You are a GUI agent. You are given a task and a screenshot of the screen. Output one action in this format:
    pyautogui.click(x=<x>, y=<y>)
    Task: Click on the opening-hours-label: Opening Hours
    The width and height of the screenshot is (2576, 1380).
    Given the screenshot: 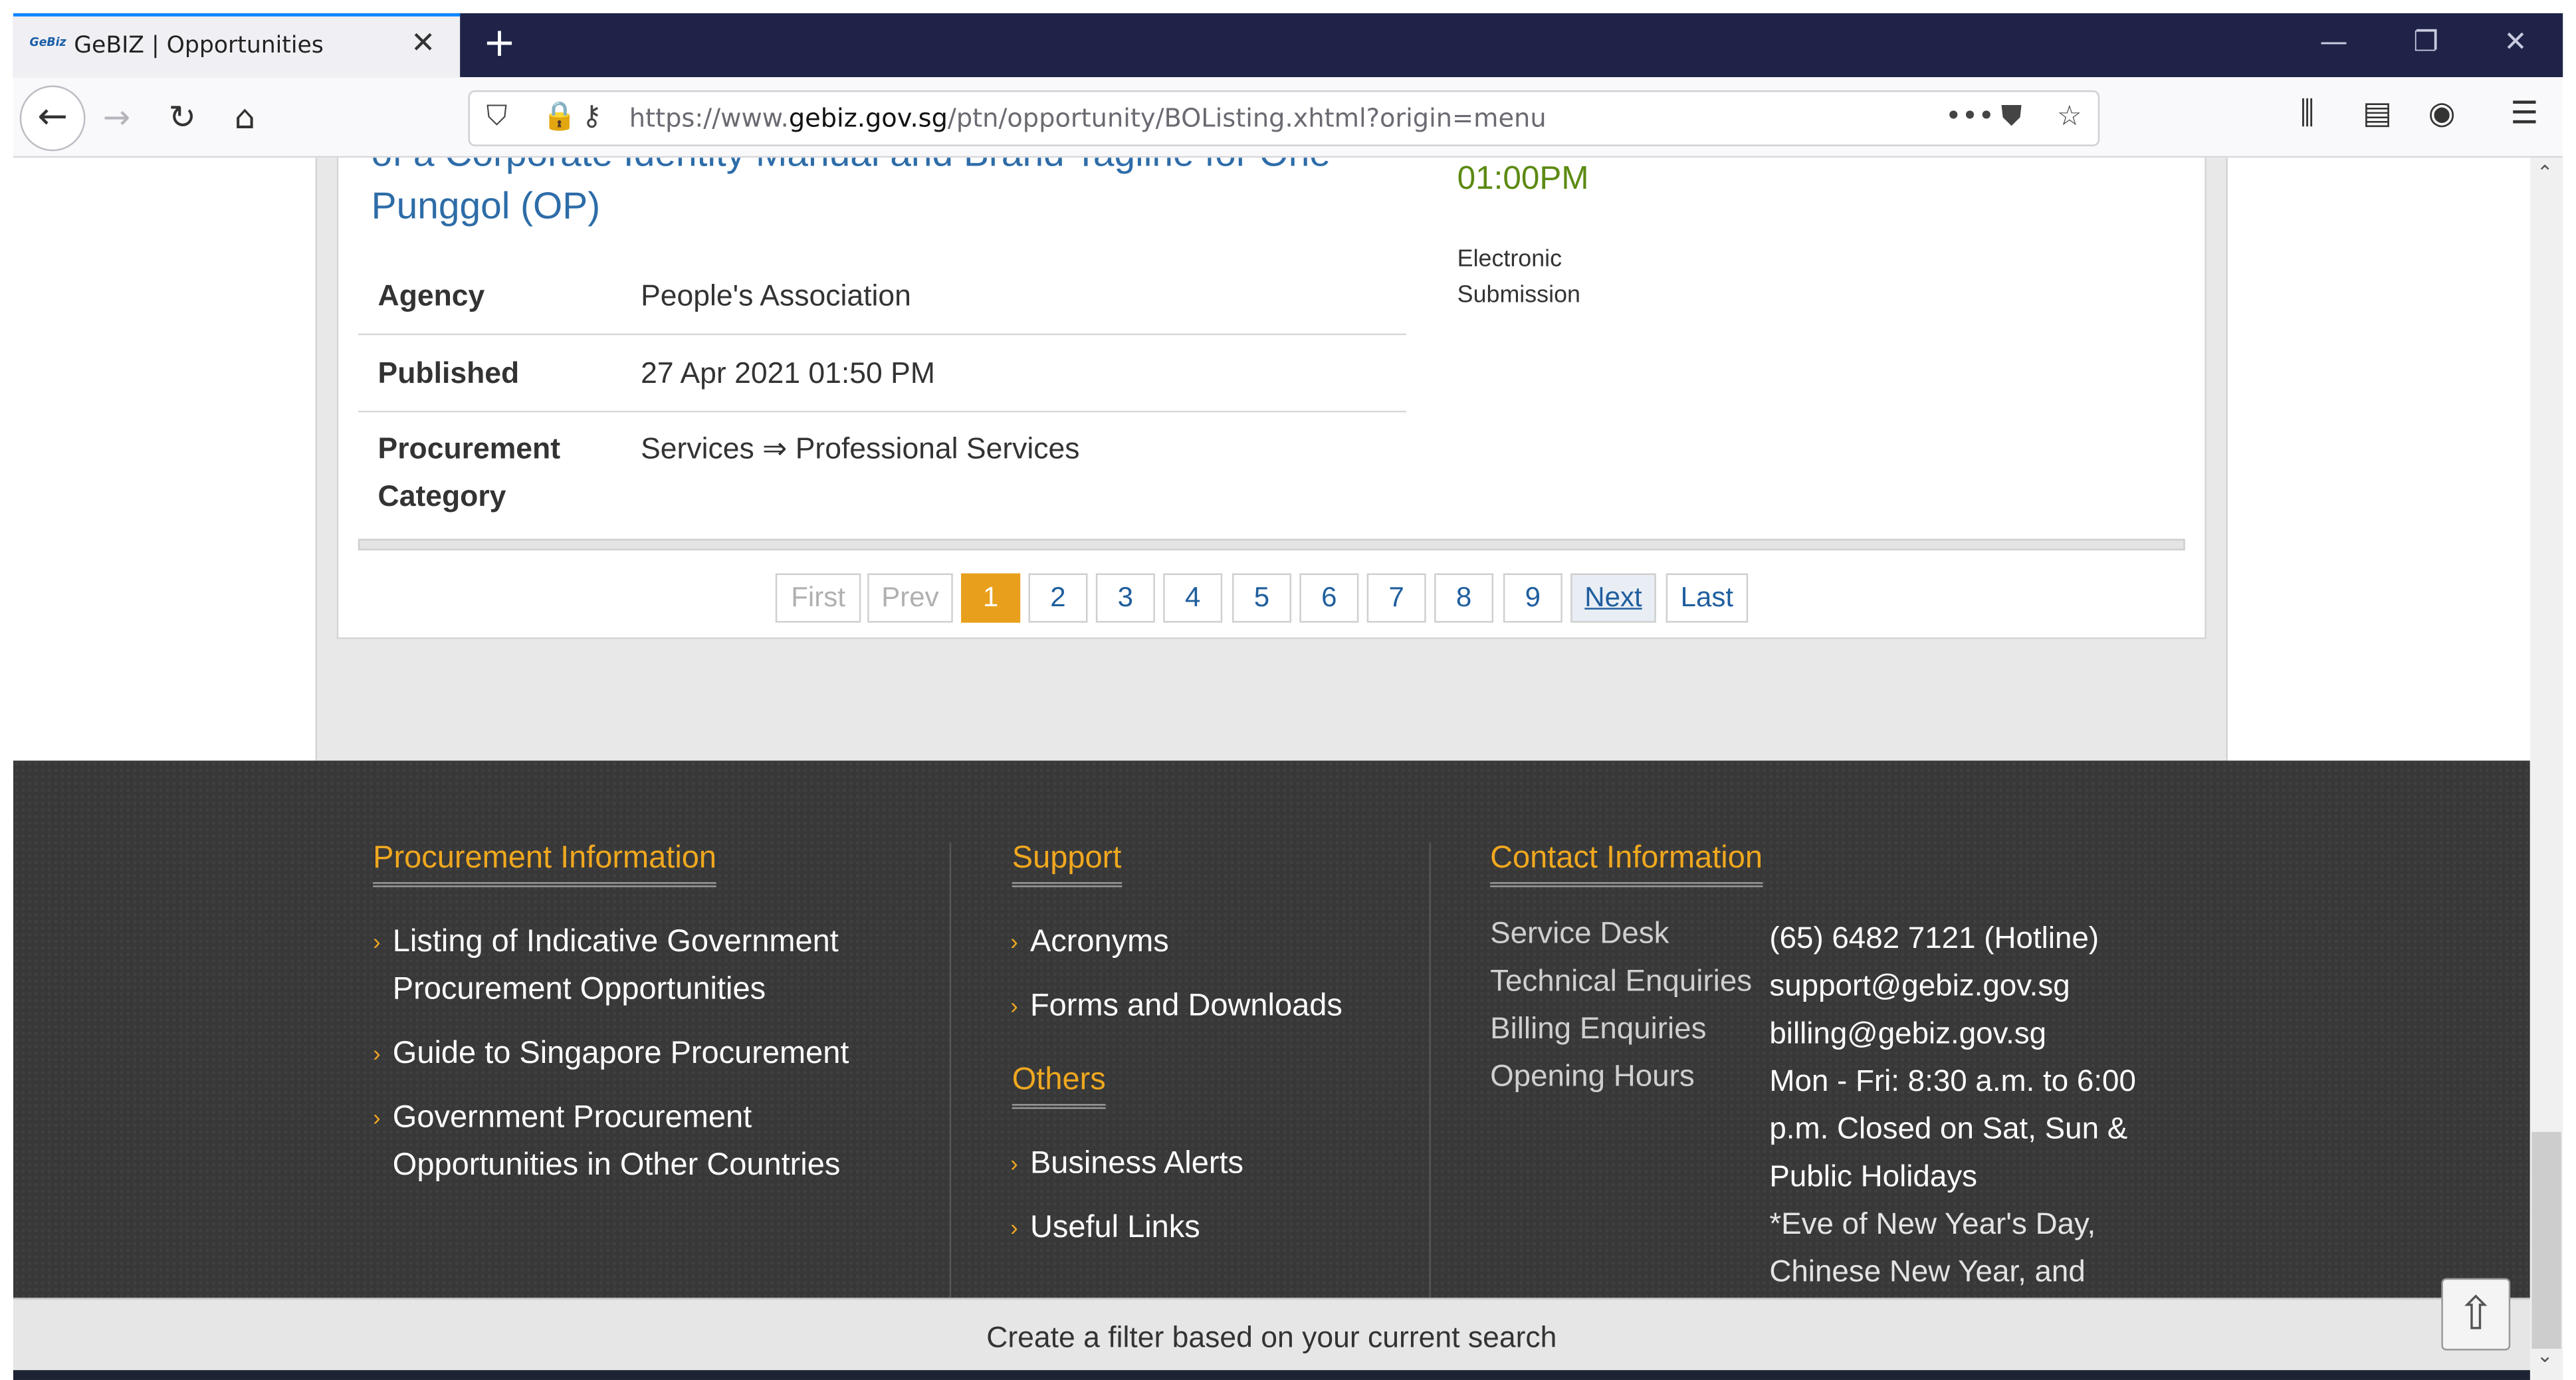 What is the action you would take?
    pyautogui.click(x=1592, y=1075)
    